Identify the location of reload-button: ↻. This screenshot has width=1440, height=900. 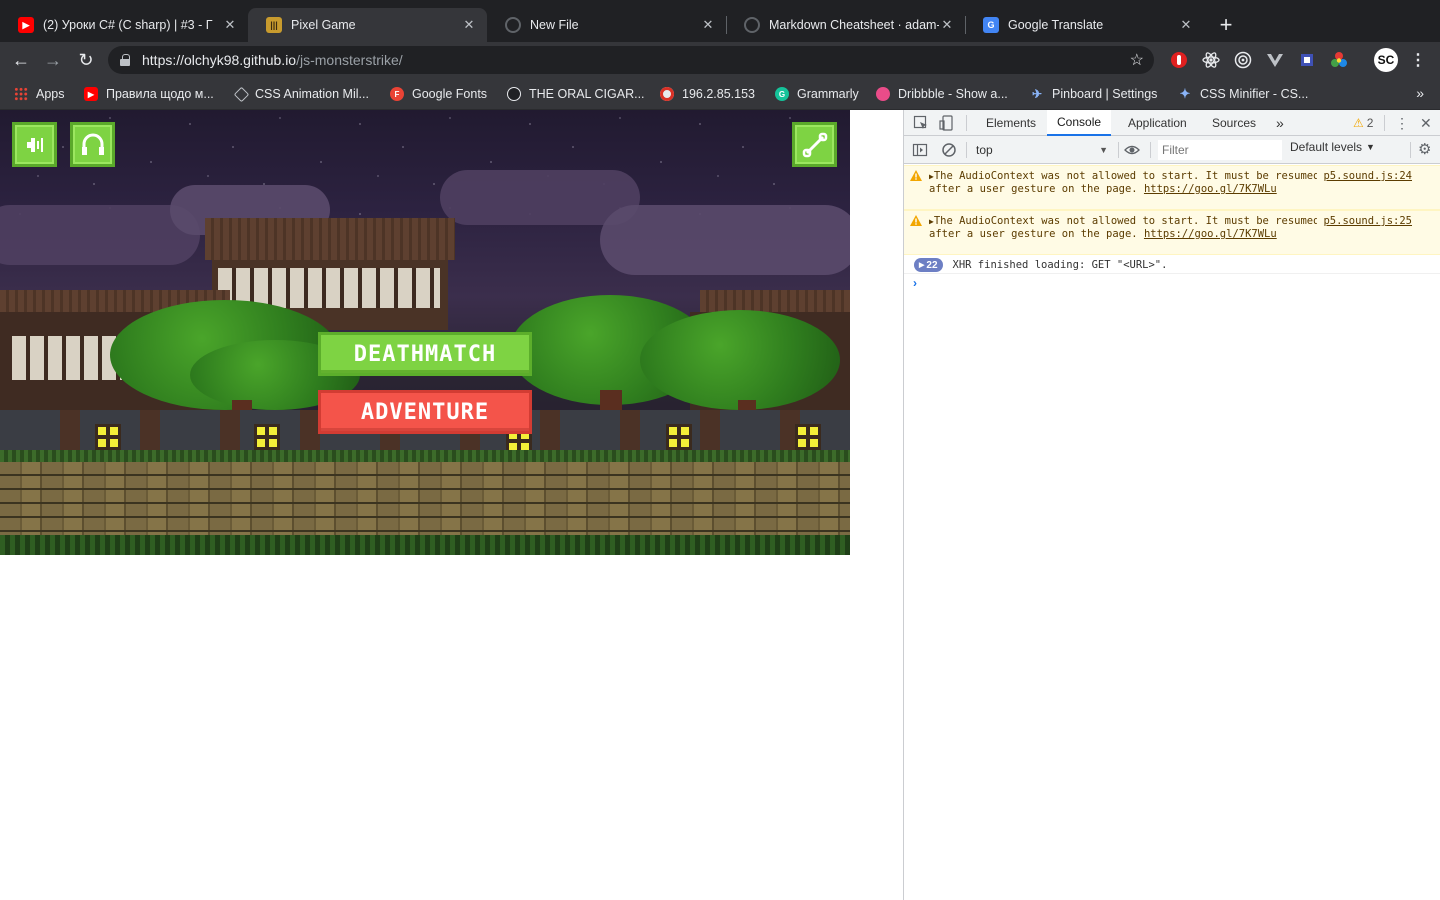
(86, 60).